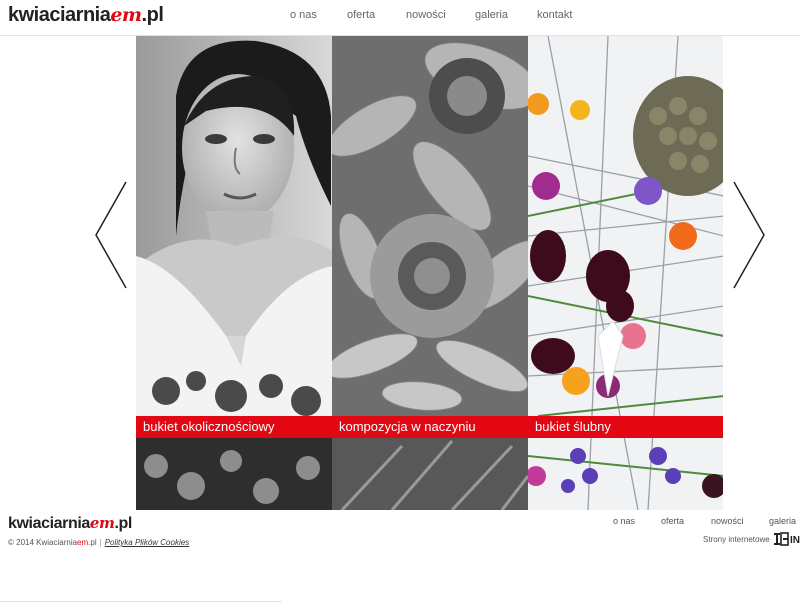 This screenshot has width=800, height=602. What do you see at coordinates (102, 523) in the screenshot?
I see `footer-logo-accent: em` at bounding box center [102, 523].